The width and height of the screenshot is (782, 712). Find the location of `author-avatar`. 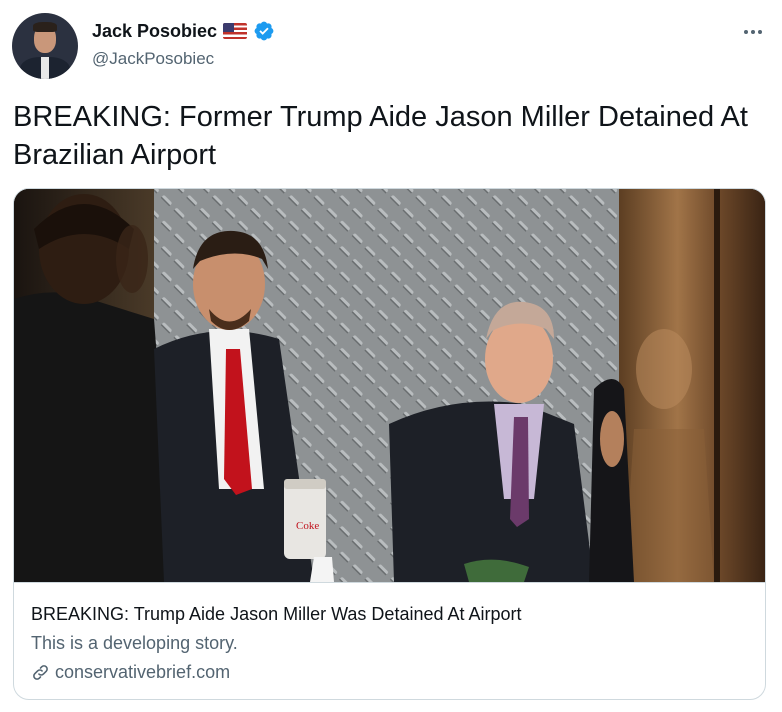

author-avatar is located at coordinates (45, 46).